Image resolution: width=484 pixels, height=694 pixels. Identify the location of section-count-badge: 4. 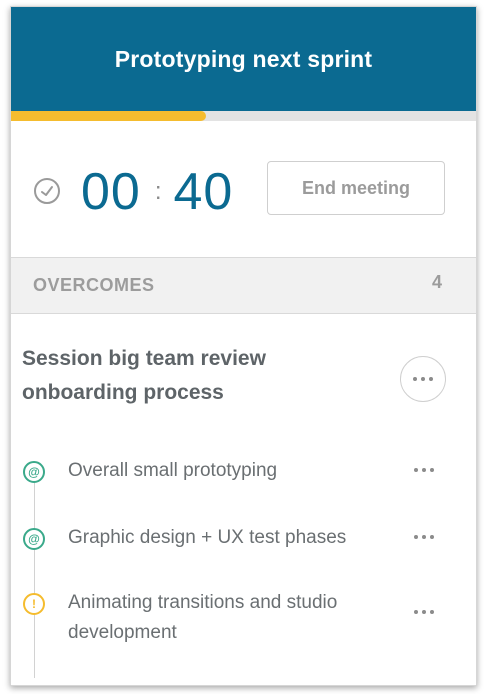
(436, 282).